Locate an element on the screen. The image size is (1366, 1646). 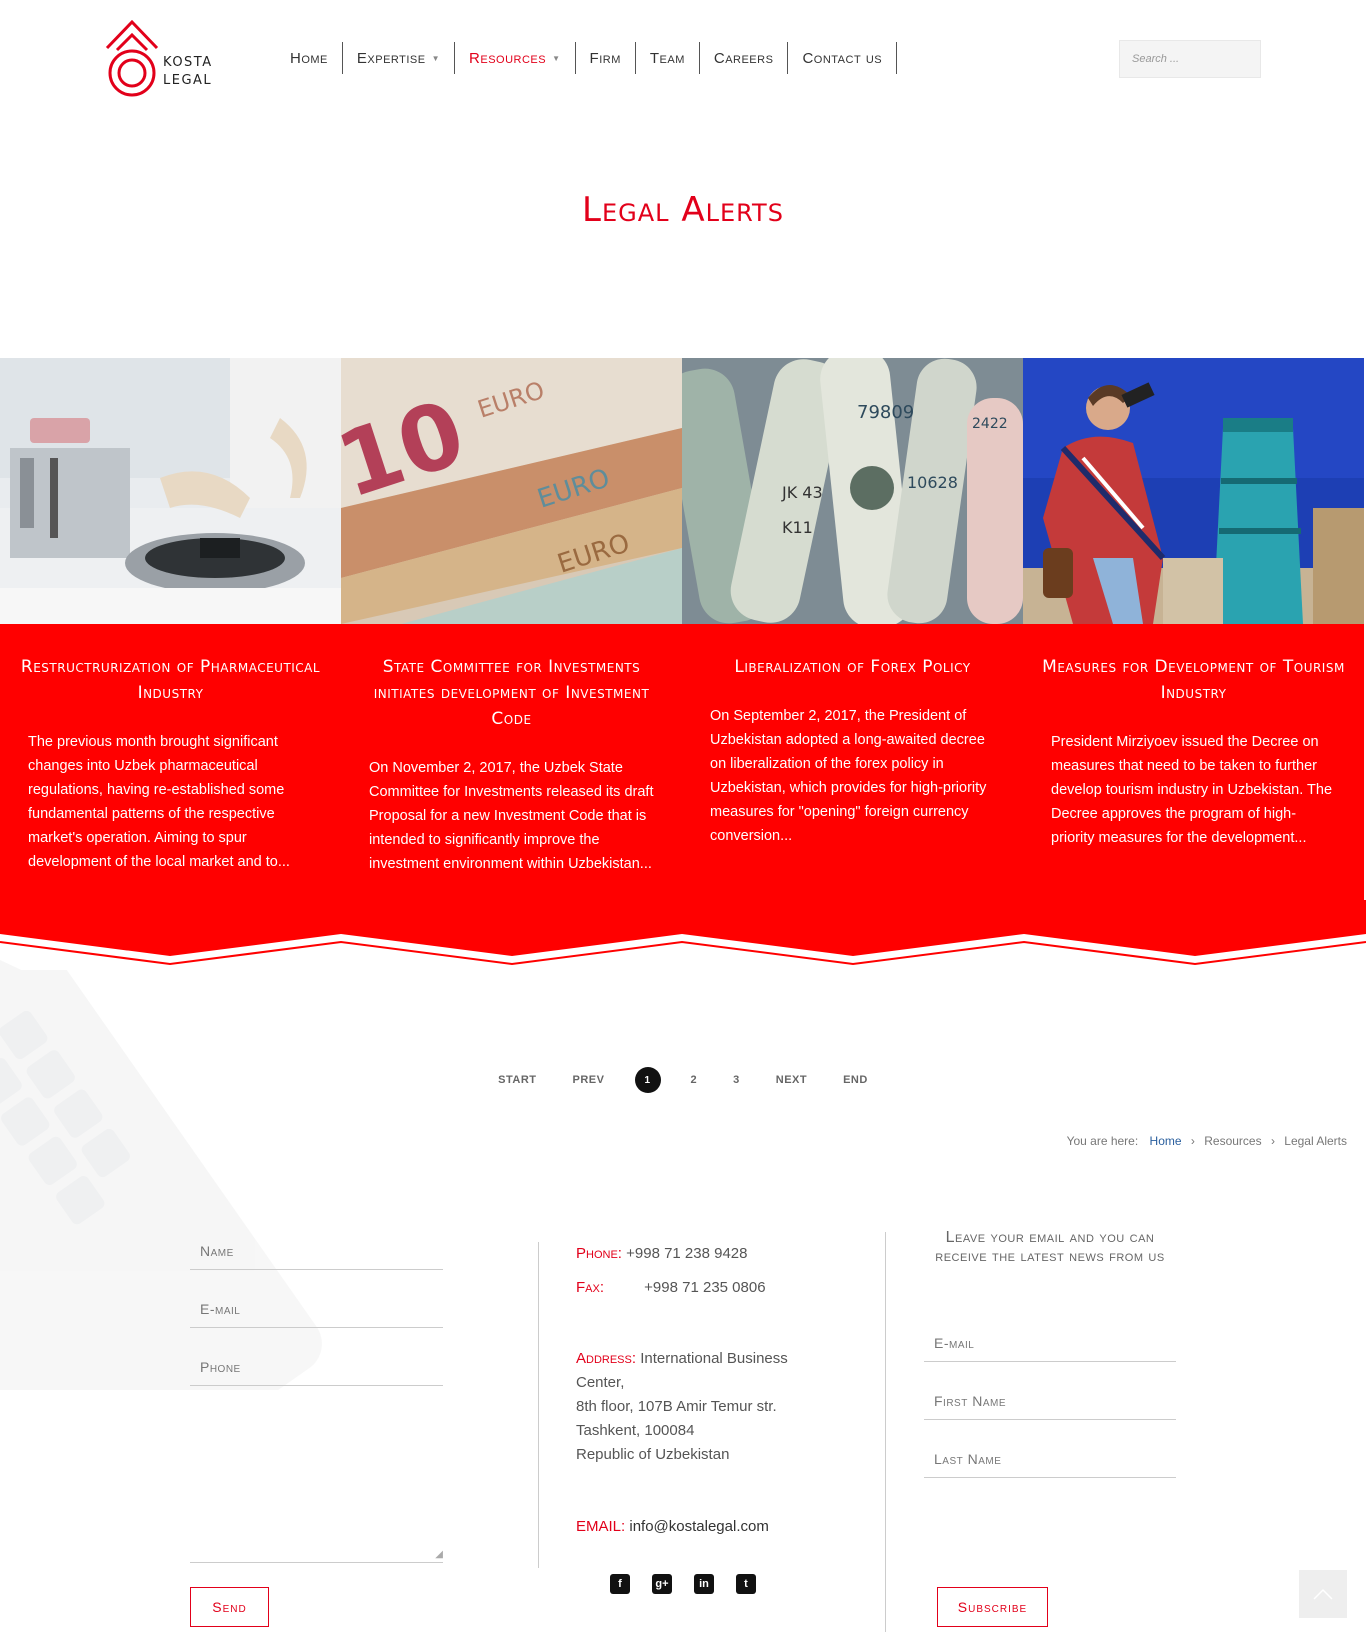
nav-firm: Firm is located at coordinates (606, 58).